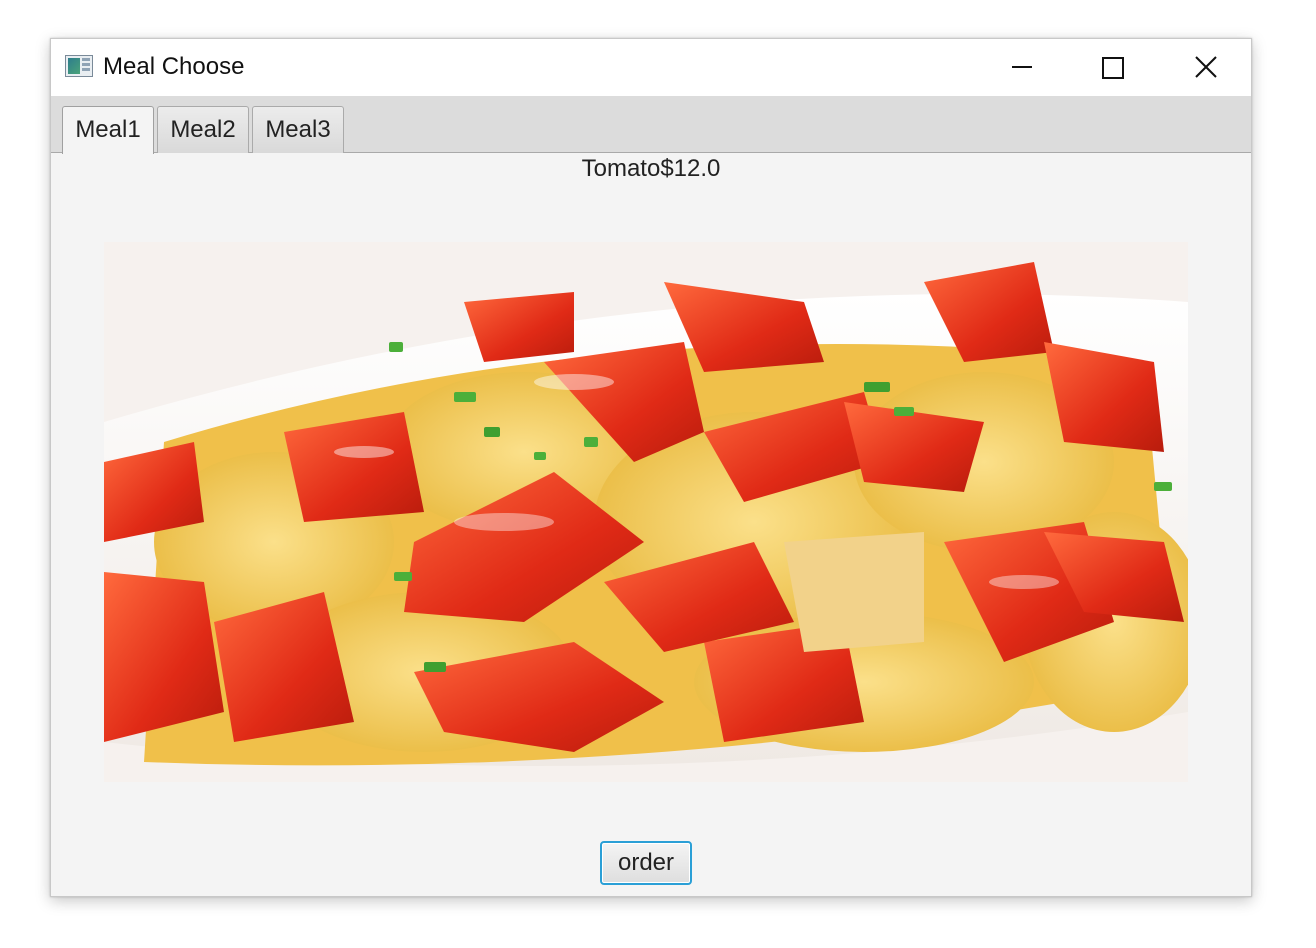 This screenshot has height=948, width=1316. I want to click on window-title: Meal Choose, so click(174, 66).